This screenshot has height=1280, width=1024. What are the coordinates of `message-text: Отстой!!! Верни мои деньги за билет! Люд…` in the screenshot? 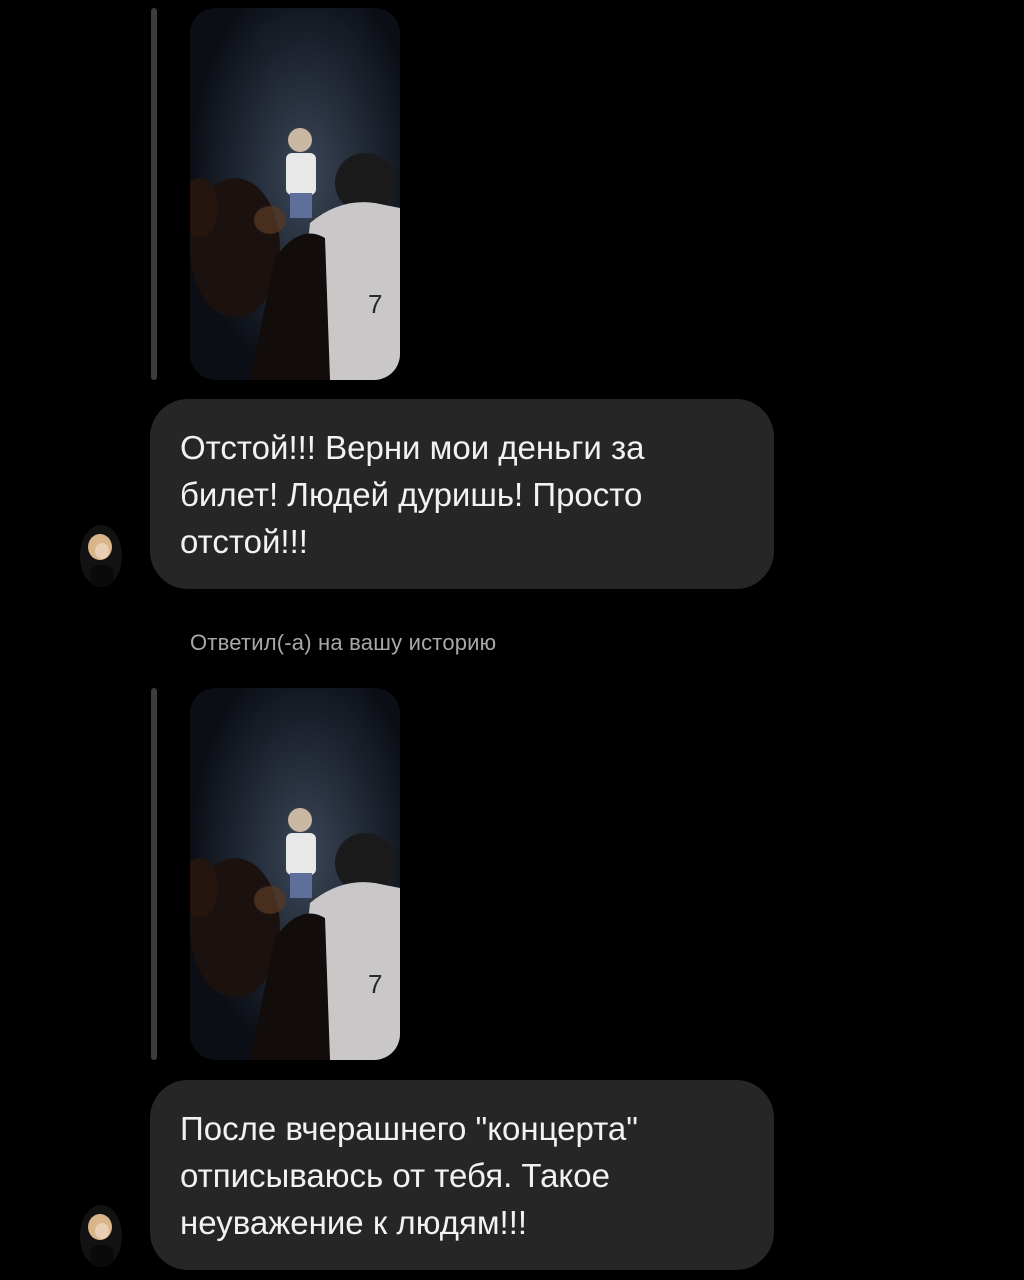 It's located at (412, 494).